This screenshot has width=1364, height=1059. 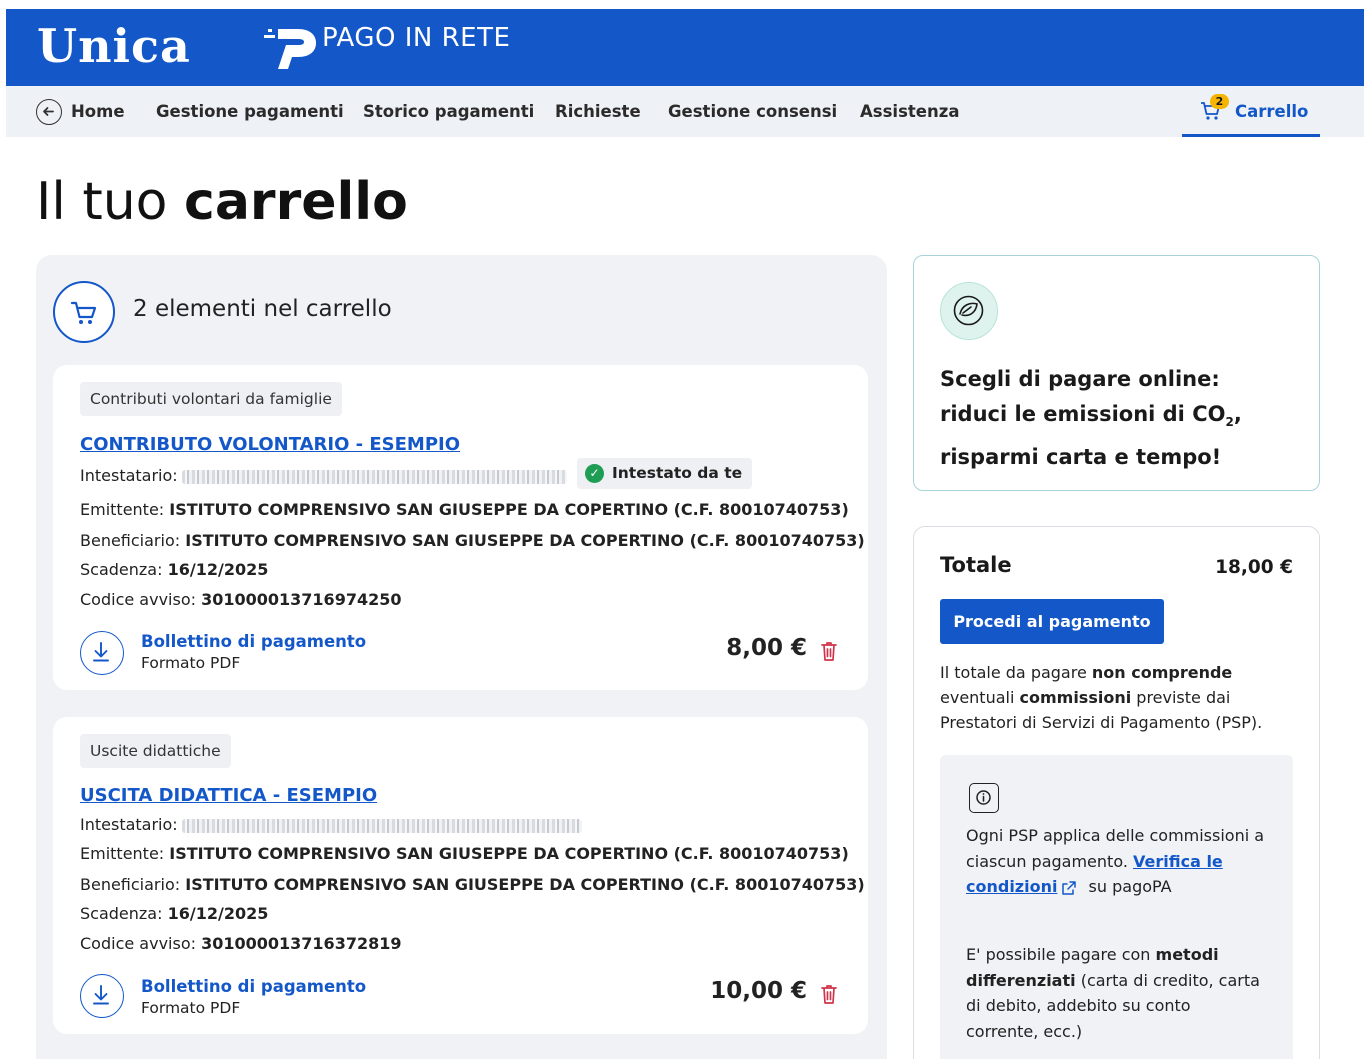 What do you see at coordinates (290, 49) in the screenshot?
I see `pago-in-rete-logo-icon` at bounding box center [290, 49].